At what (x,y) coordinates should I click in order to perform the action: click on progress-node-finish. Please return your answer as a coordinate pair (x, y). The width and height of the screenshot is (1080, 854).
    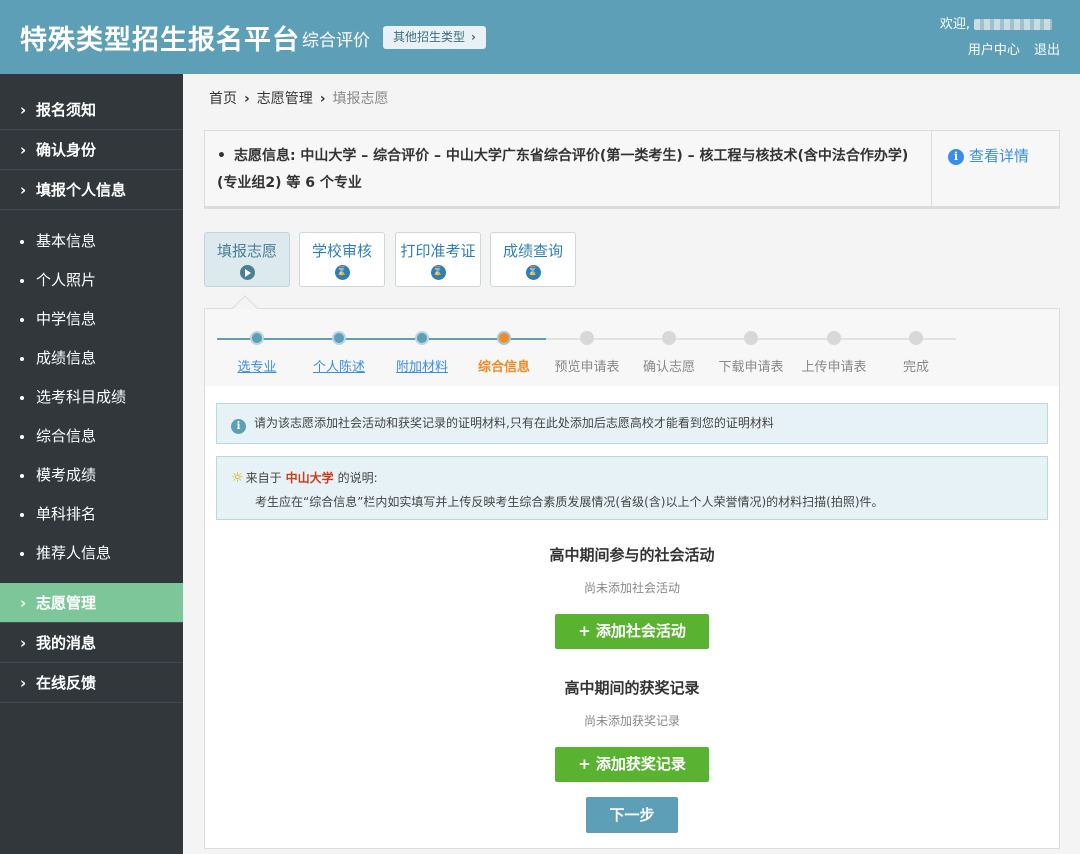
    Looking at the image, I should click on (916, 338).